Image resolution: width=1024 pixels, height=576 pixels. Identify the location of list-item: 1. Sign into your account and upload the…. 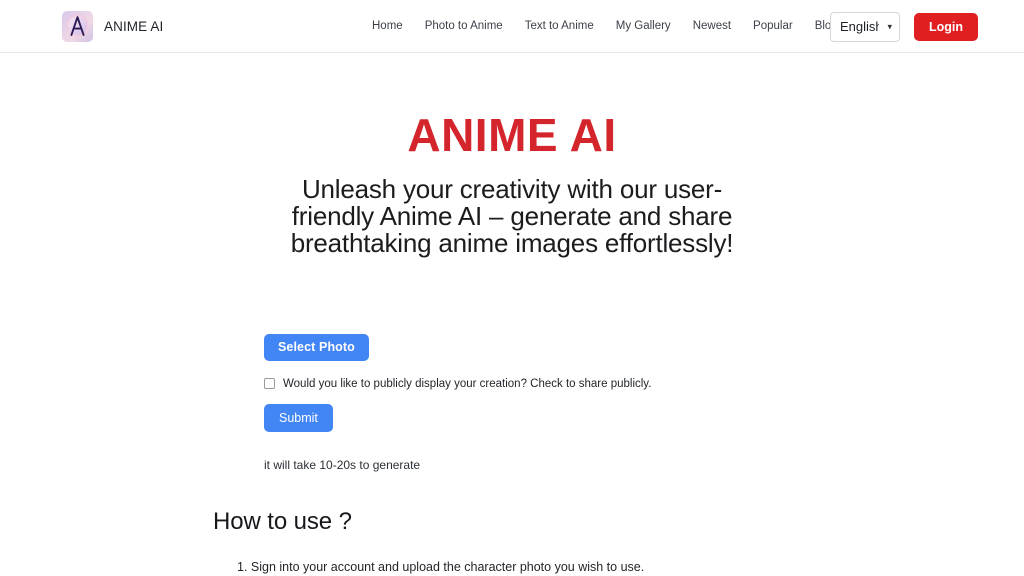
(441, 566).